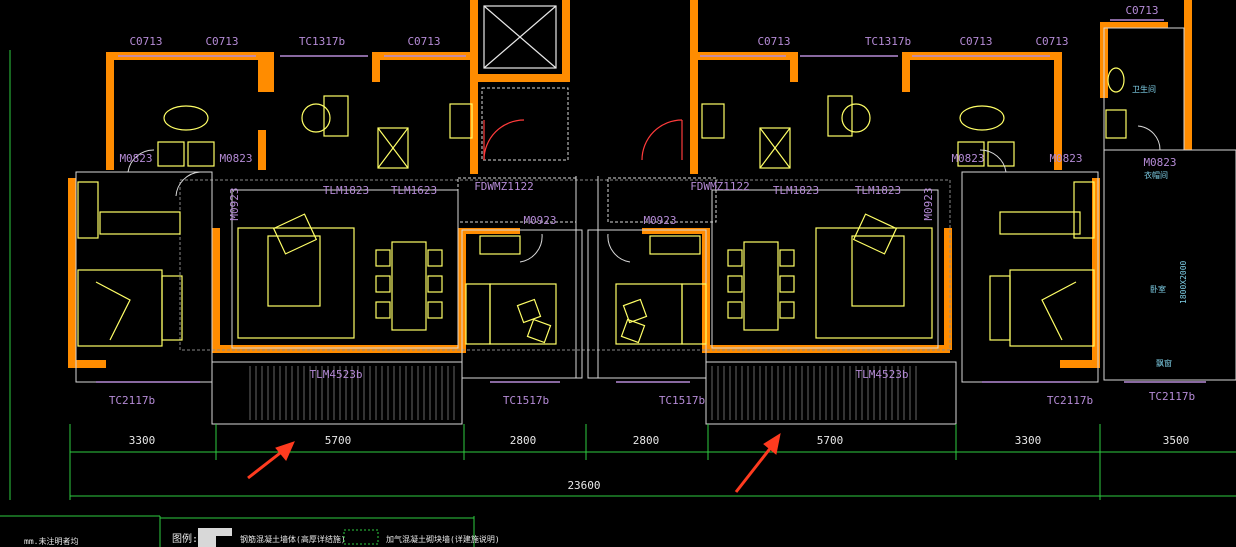  What do you see at coordinates (526, 400) in the screenshot?
I see `label-tc1517-a: TC1517b` at bounding box center [526, 400].